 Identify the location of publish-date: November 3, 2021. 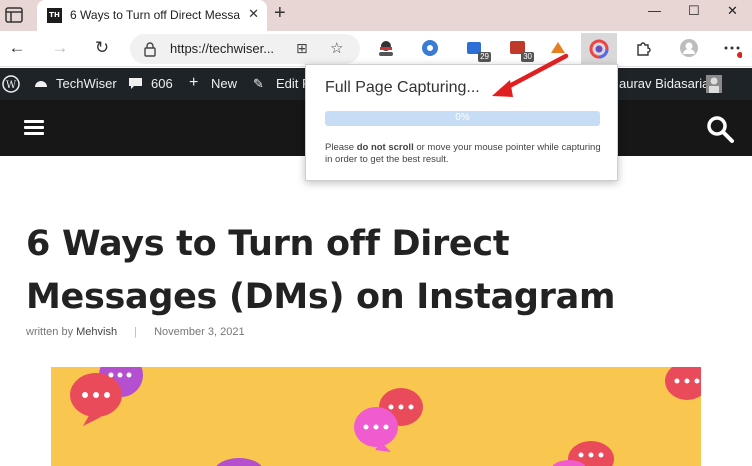
(199, 332).